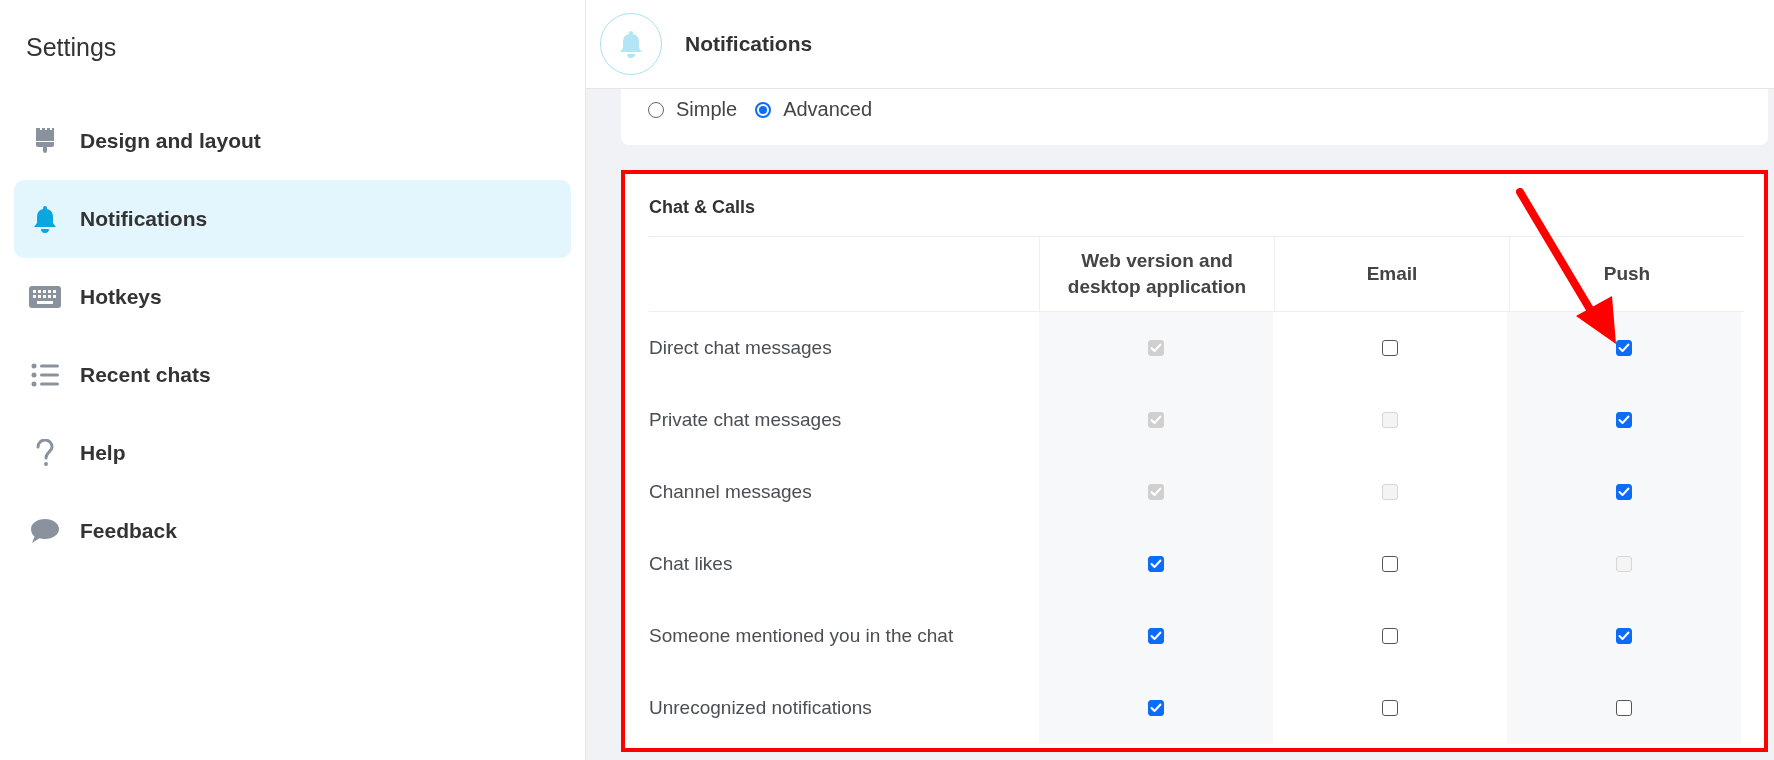 Image resolution: width=1774 pixels, height=760 pixels. Describe the element at coordinates (292, 297) in the screenshot. I see `sidebar-item: Hotkeys` at that location.